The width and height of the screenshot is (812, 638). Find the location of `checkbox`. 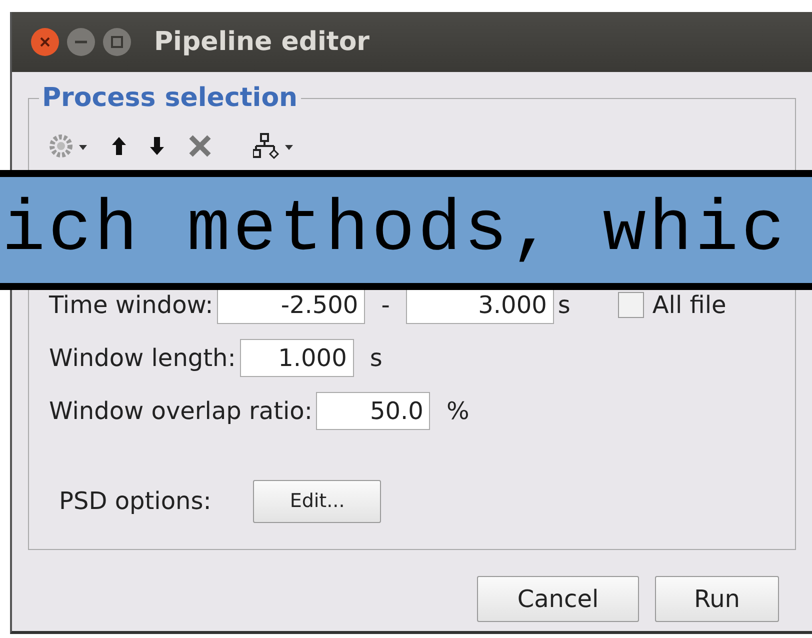

checkbox is located at coordinates (631, 305).